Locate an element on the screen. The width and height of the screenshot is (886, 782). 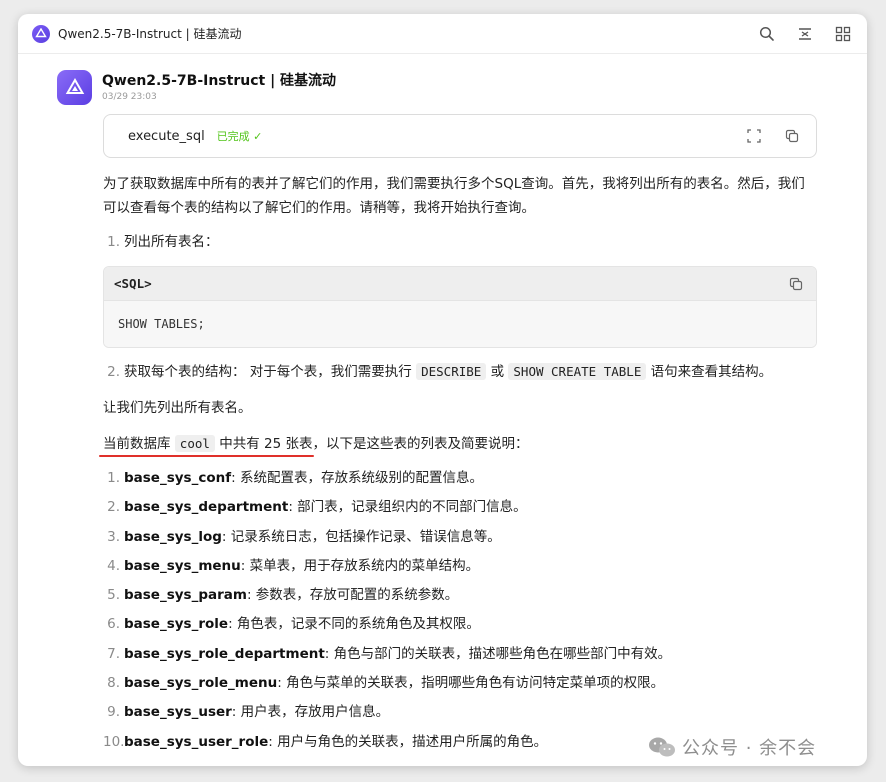
expand-icon is located at coordinates (805, 34).